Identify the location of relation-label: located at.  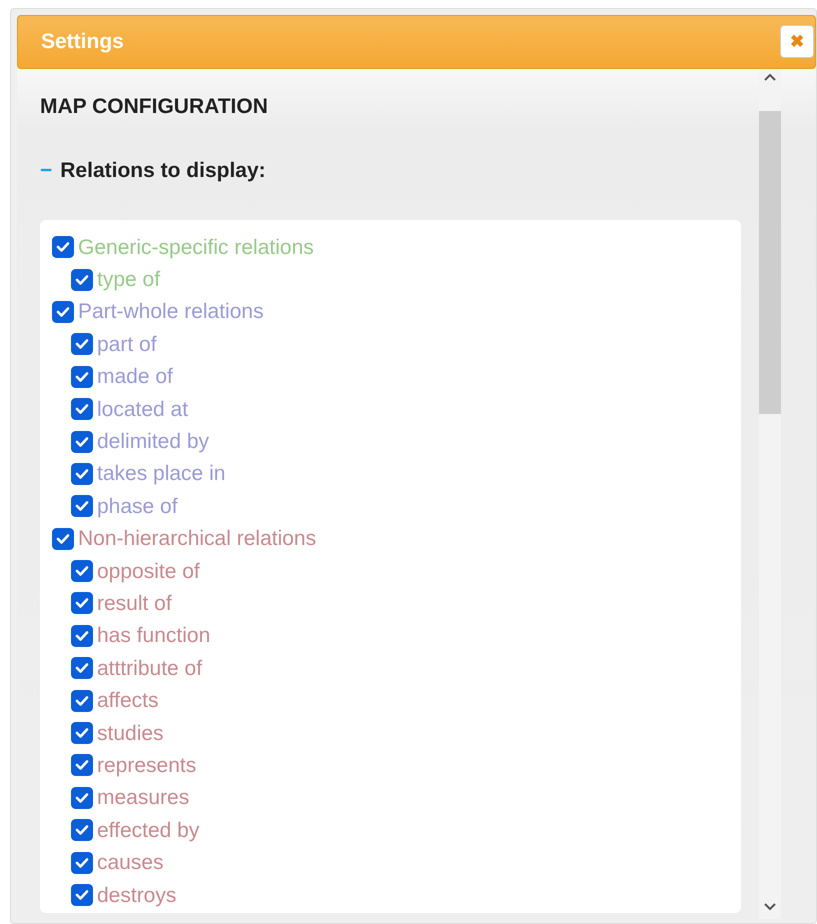
(142, 409).